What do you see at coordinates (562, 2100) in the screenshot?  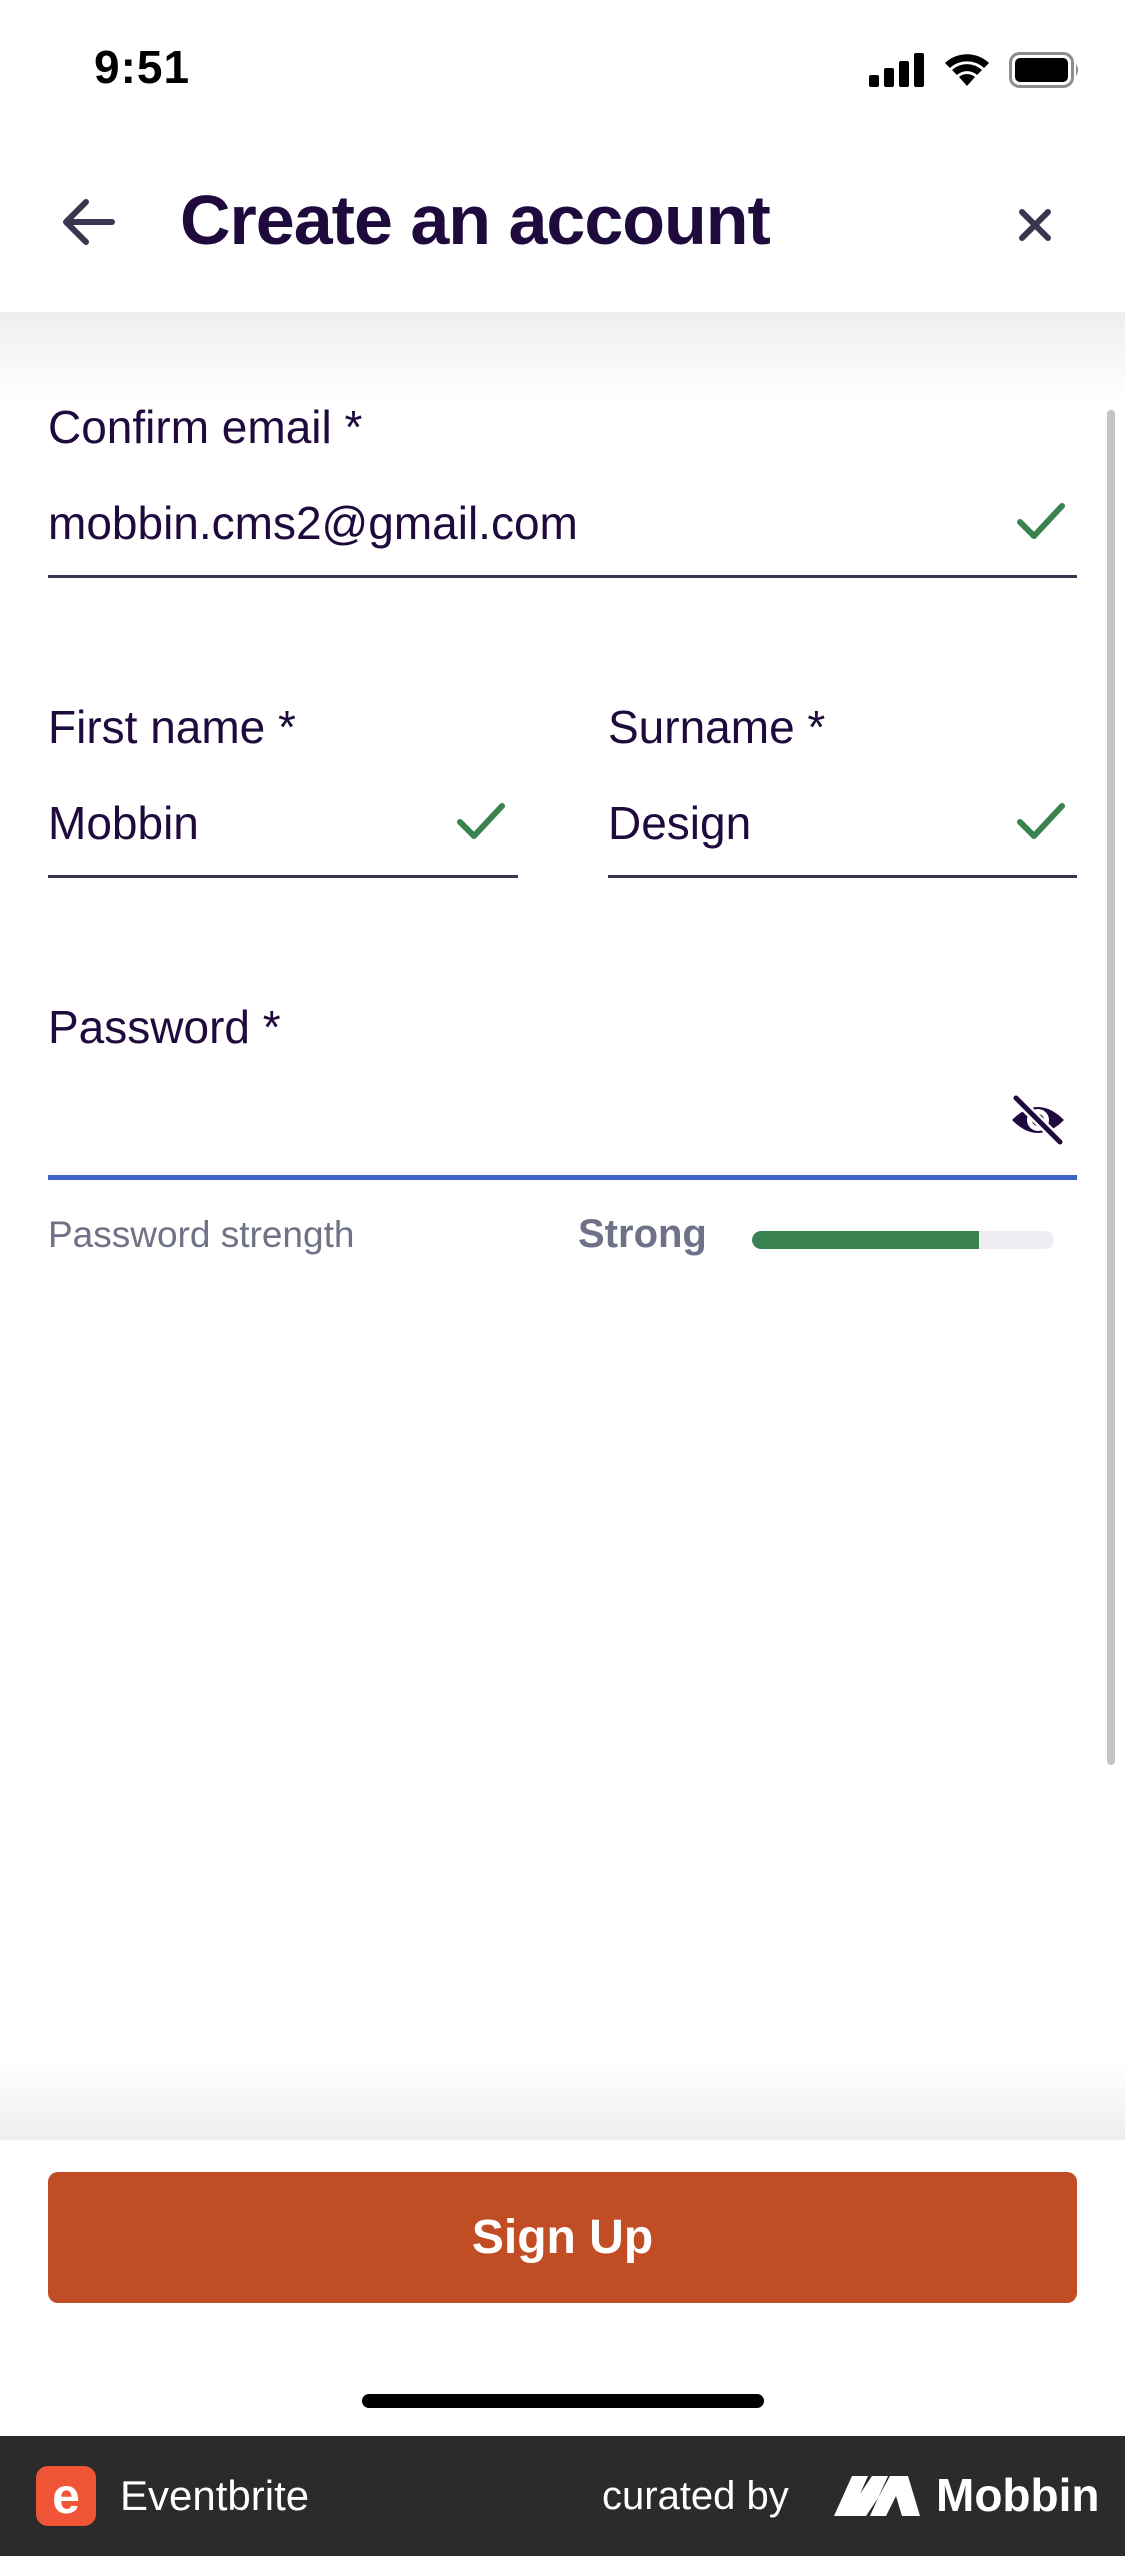 I see `content-bottom-shadow` at bounding box center [562, 2100].